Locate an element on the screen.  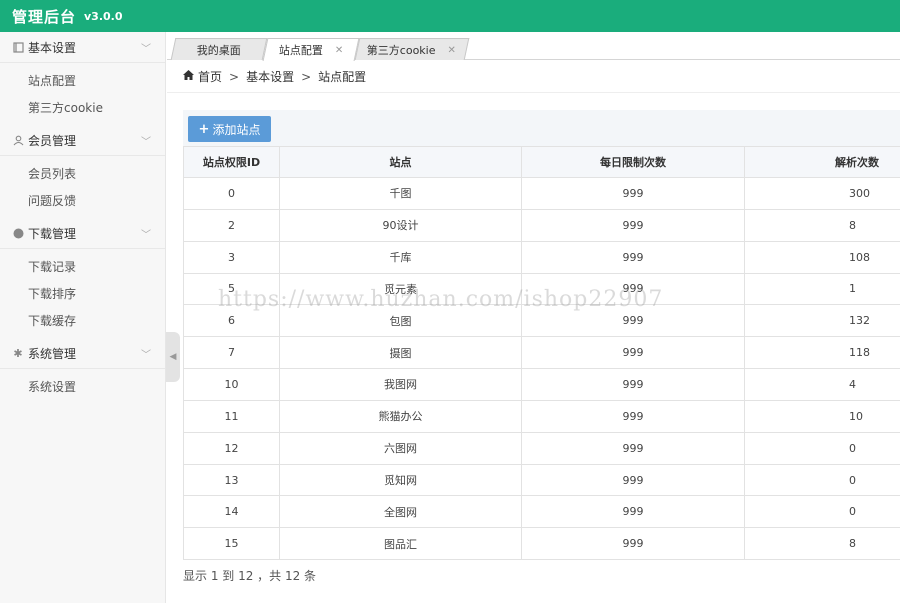
table-row: 3 千库 999 108 is located at coordinates (541, 257).